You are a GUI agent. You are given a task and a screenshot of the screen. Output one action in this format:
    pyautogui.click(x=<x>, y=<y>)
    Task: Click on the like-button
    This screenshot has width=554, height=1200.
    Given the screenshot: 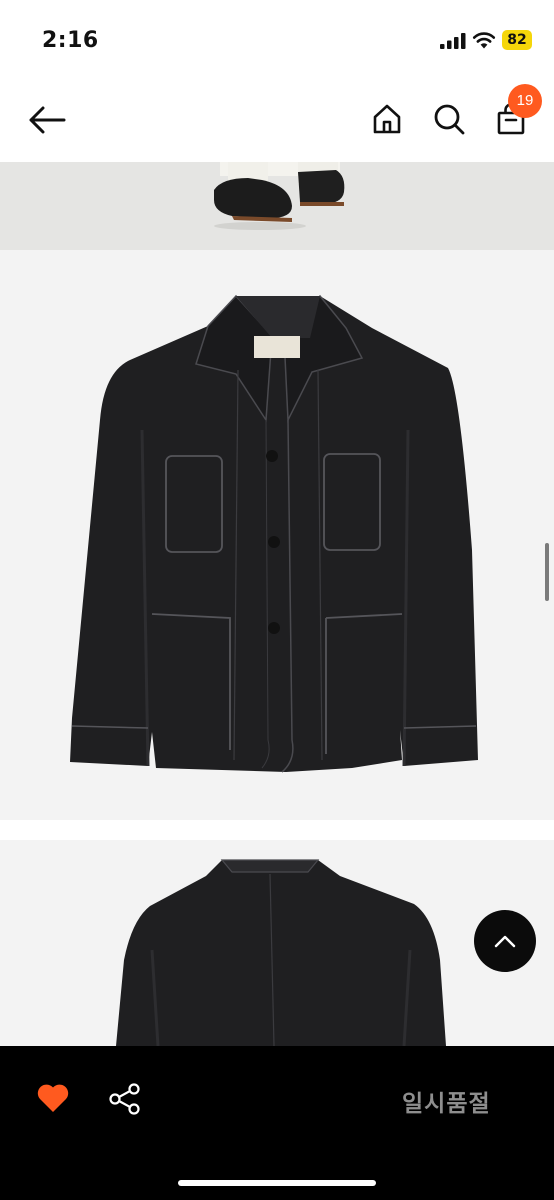 What is the action you would take?
    pyautogui.click(x=53, y=1098)
    